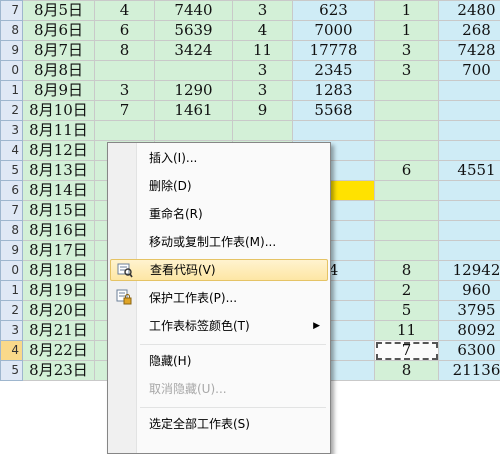 The image size is (500, 454). What do you see at coordinates (407, 371) in the screenshot?
I see `count-cell: 8` at bounding box center [407, 371].